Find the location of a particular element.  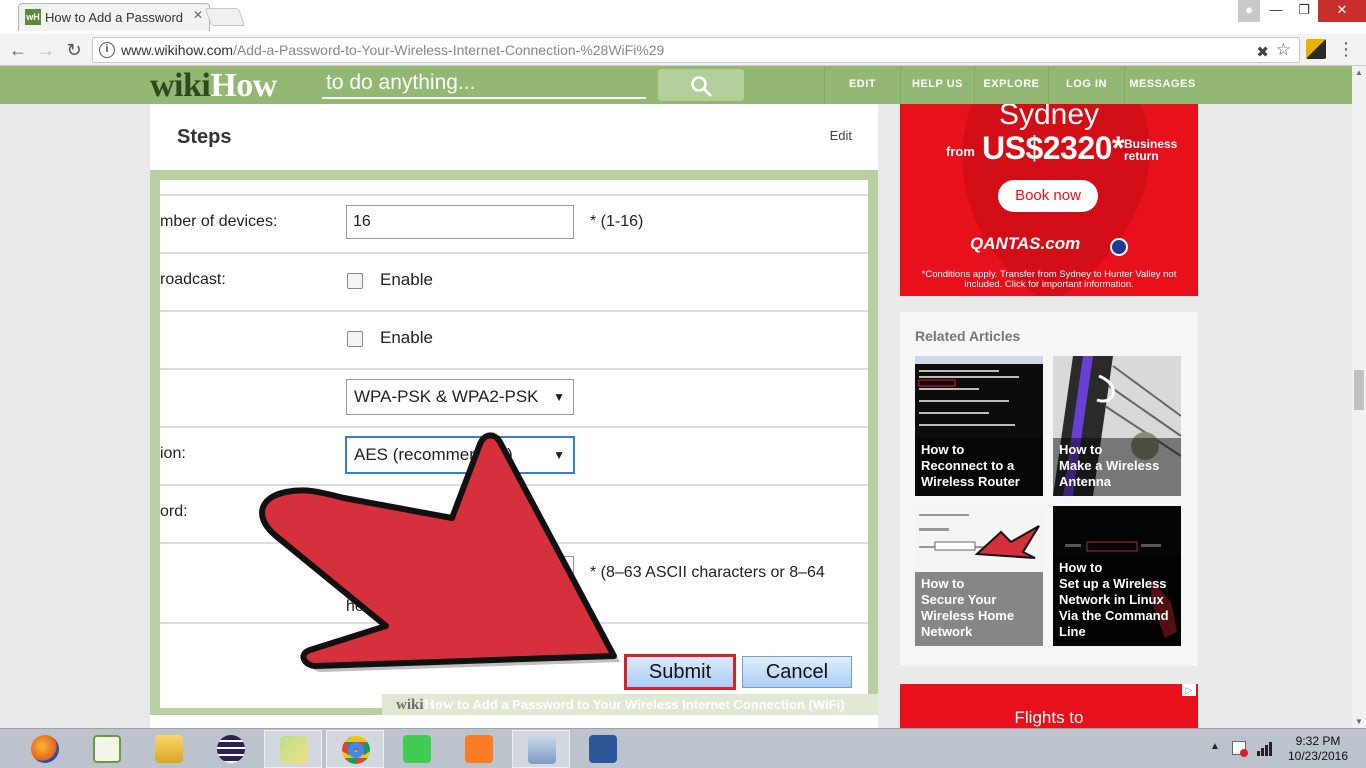

page-scrollbar: ▲ ▼ is located at coordinates (1359, 397).